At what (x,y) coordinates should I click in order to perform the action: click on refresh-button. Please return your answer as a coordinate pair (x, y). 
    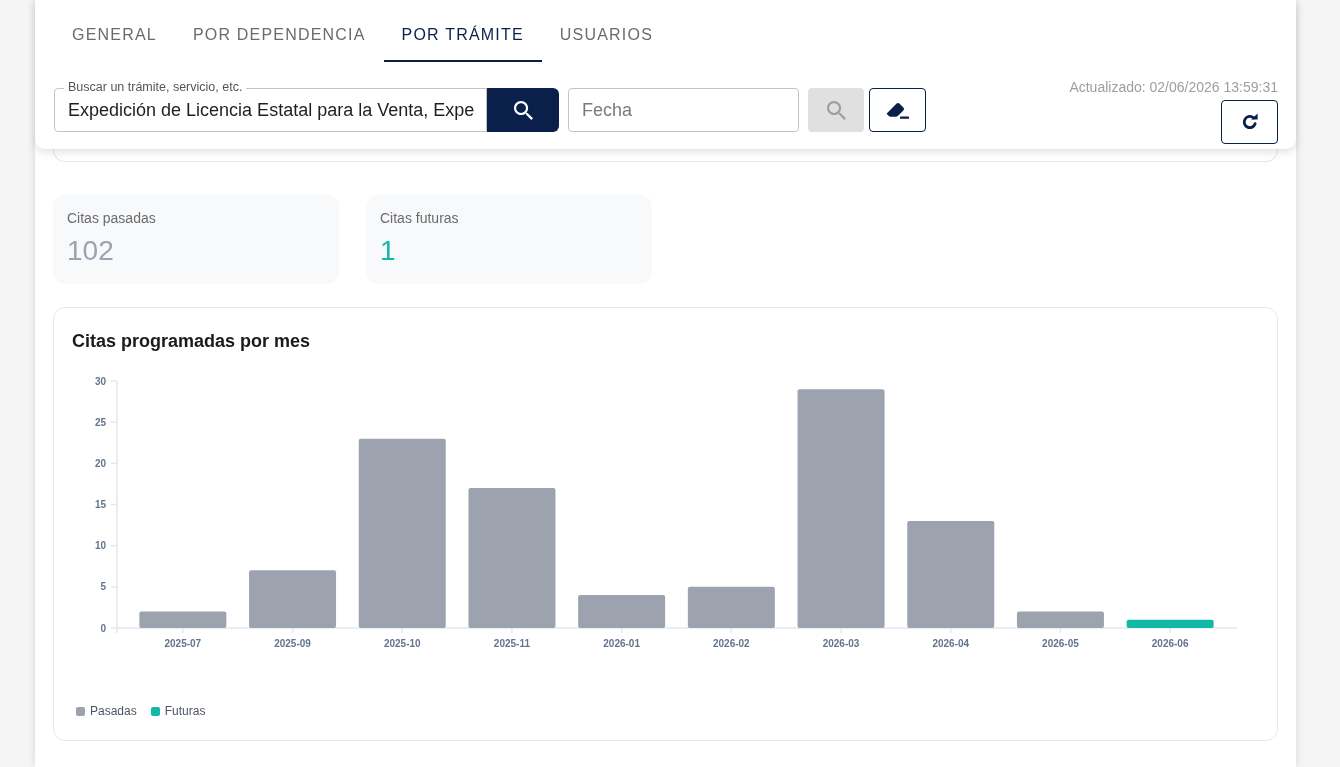
    Looking at the image, I should click on (1249, 122).